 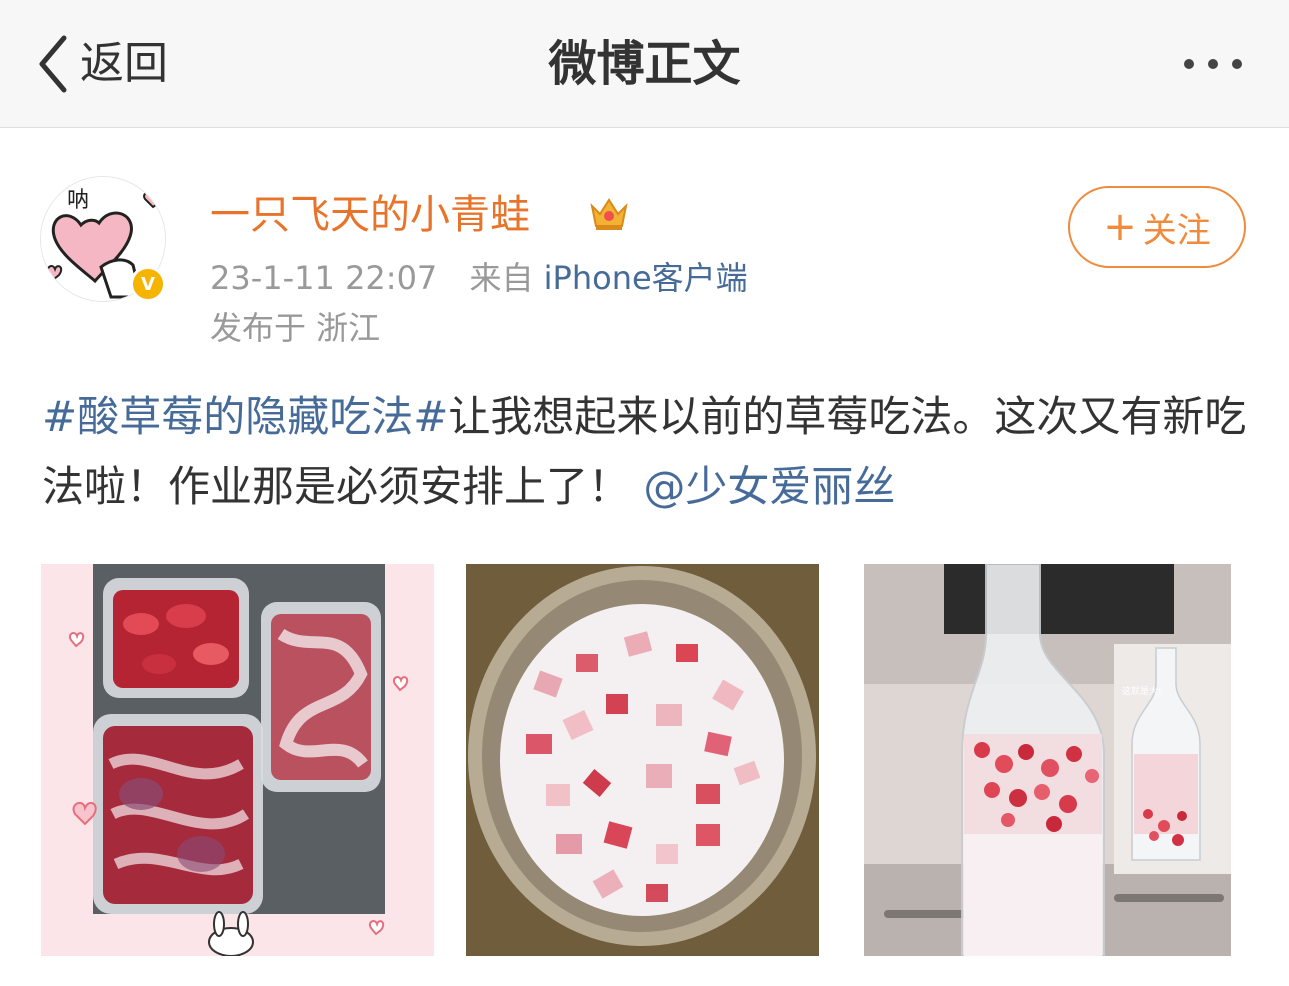 I want to click on source-prefix: 来自, so click(x=501, y=278).